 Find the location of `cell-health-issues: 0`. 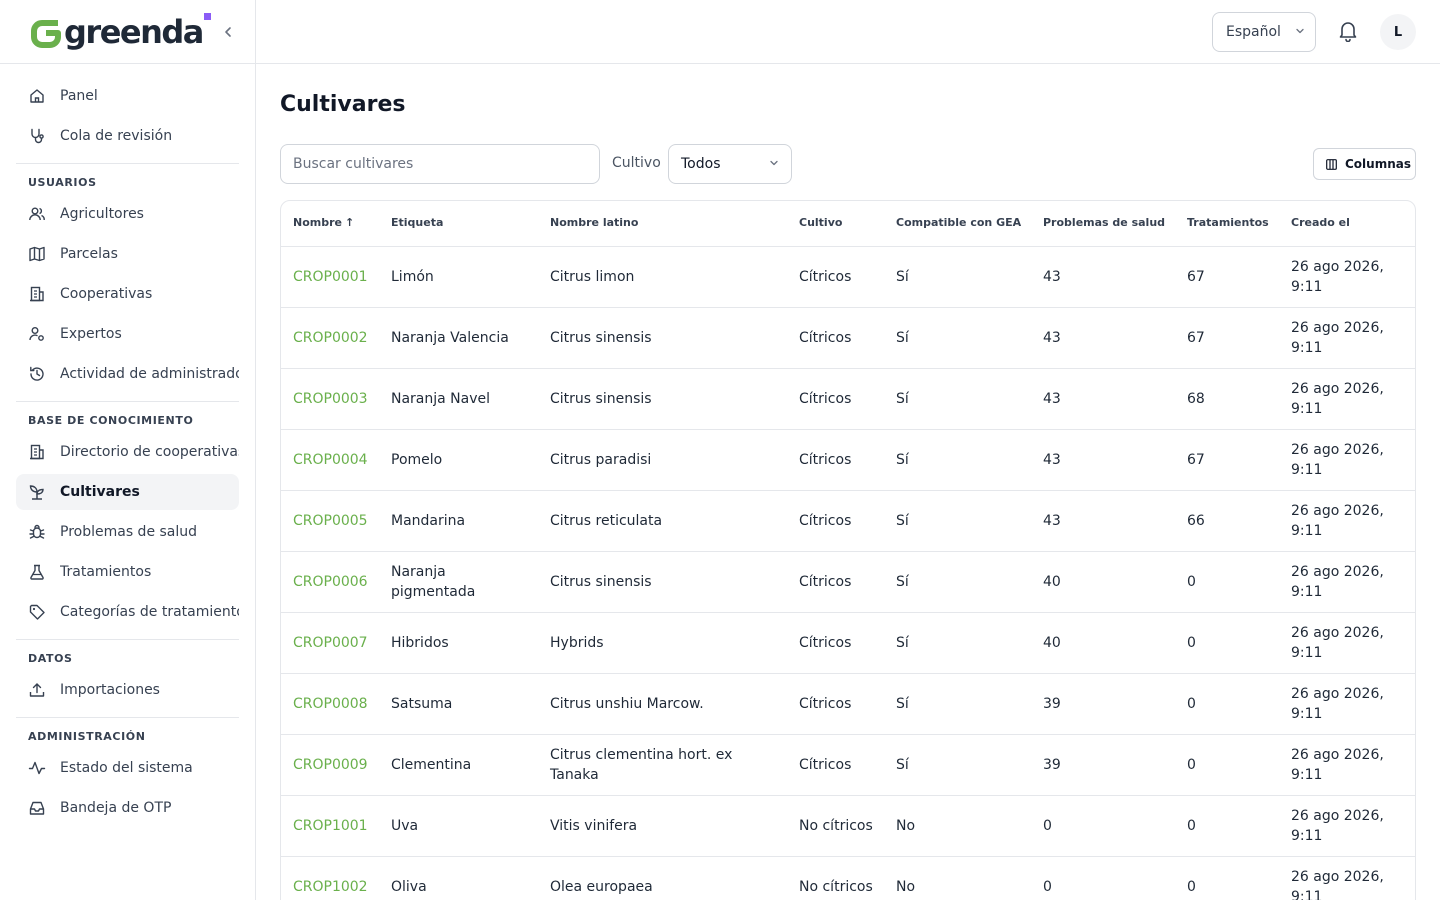

cell-health-issues: 0 is located at coordinates (1103, 878).